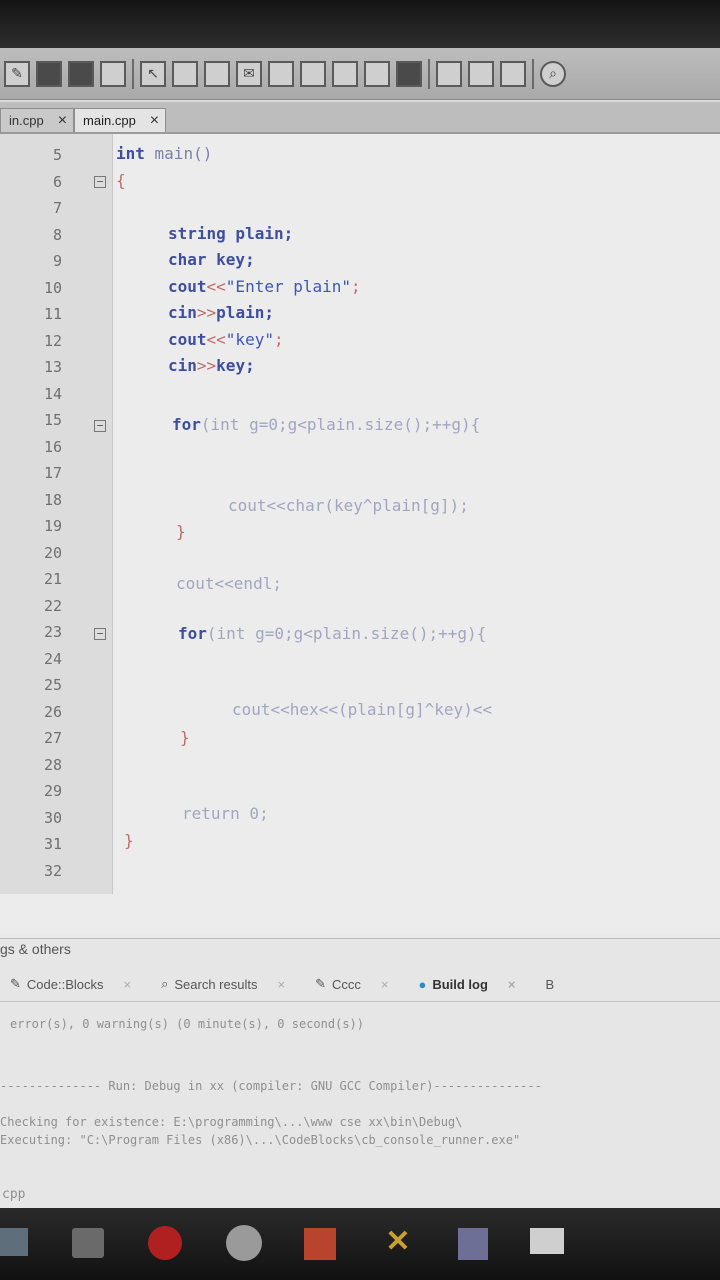 The image size is (720, 1280). I want to click on block-icon, so click(409, 73).